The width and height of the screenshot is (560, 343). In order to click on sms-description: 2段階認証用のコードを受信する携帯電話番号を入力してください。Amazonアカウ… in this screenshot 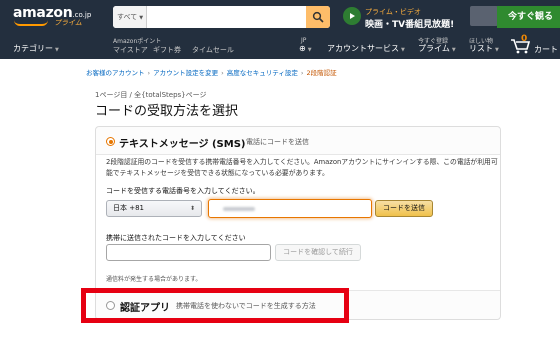, I will do `click(302, 167)`.